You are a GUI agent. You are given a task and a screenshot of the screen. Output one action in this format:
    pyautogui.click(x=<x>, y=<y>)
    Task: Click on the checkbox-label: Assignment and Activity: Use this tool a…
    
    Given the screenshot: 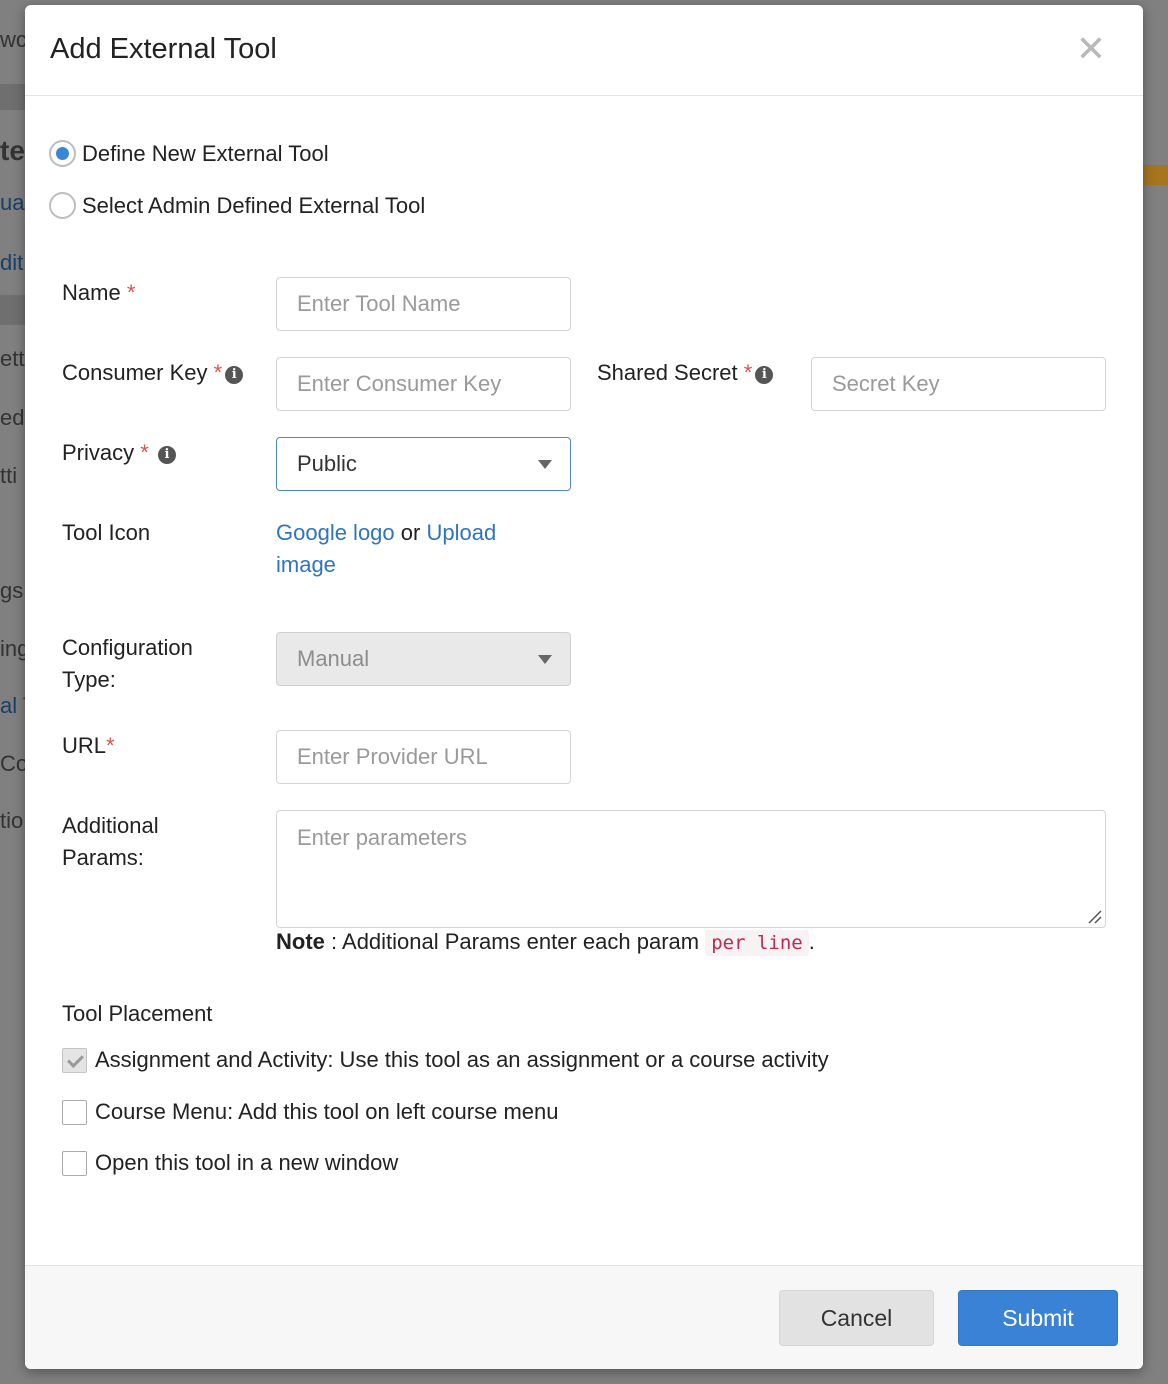 What is the action you would take?
    pyautogui.click(x=462, y=1059)
    